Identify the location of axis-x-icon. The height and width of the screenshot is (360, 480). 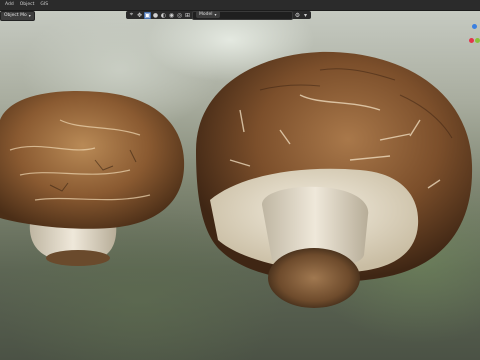
(471, 40).